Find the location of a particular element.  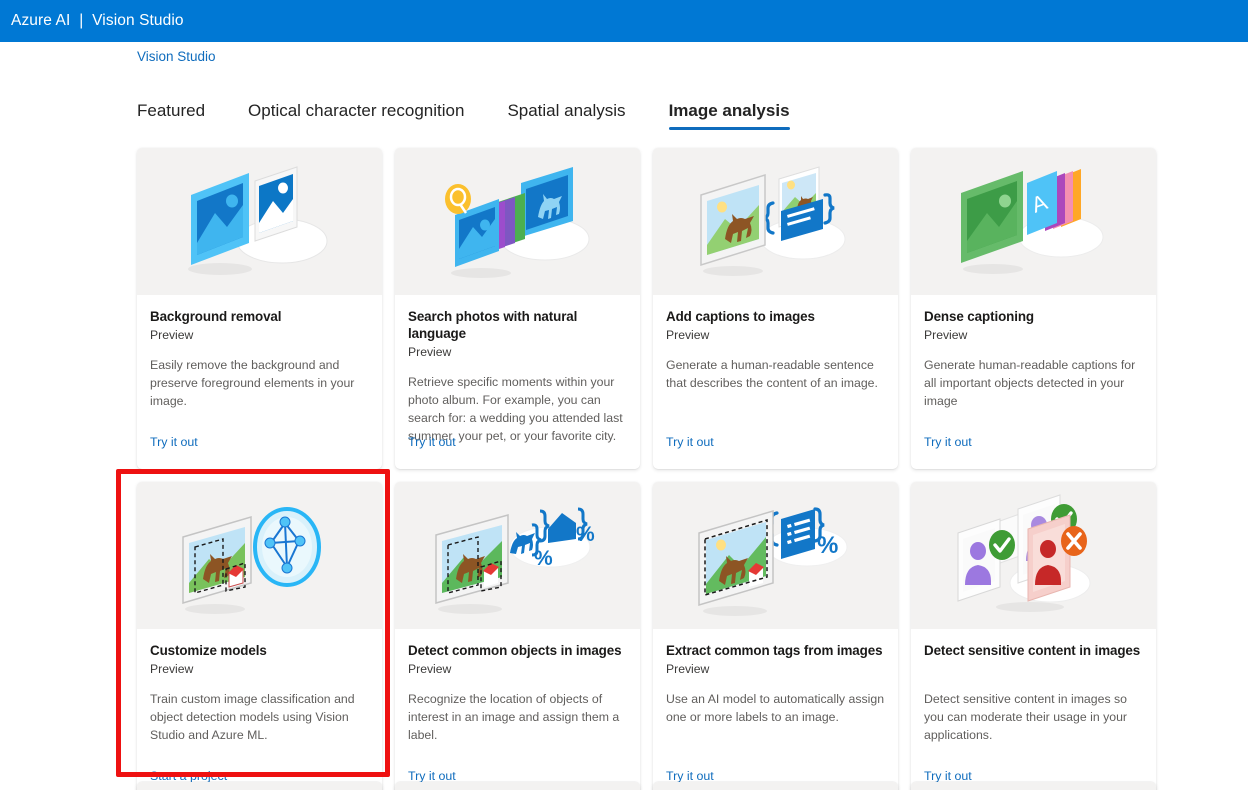

green-photo-letter-cards-icon: A is located at coordinates (1031, 221).